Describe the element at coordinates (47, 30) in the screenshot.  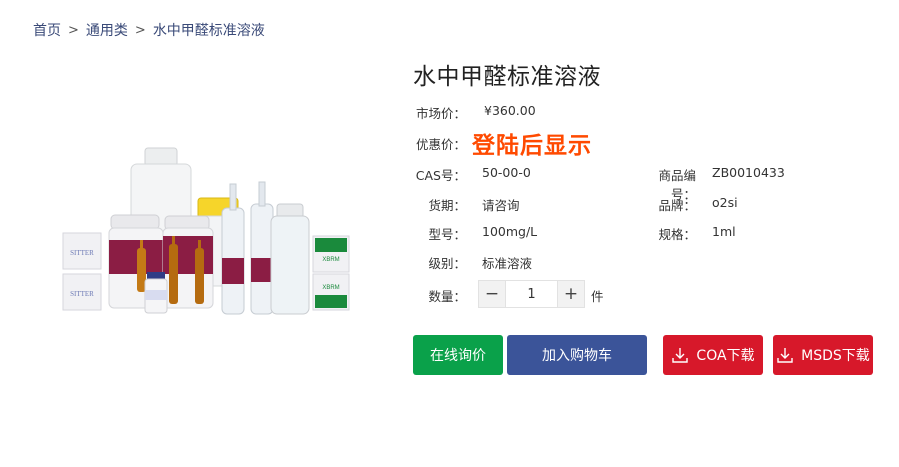
I see `breadcrumb-home-link: 首页` at that location.